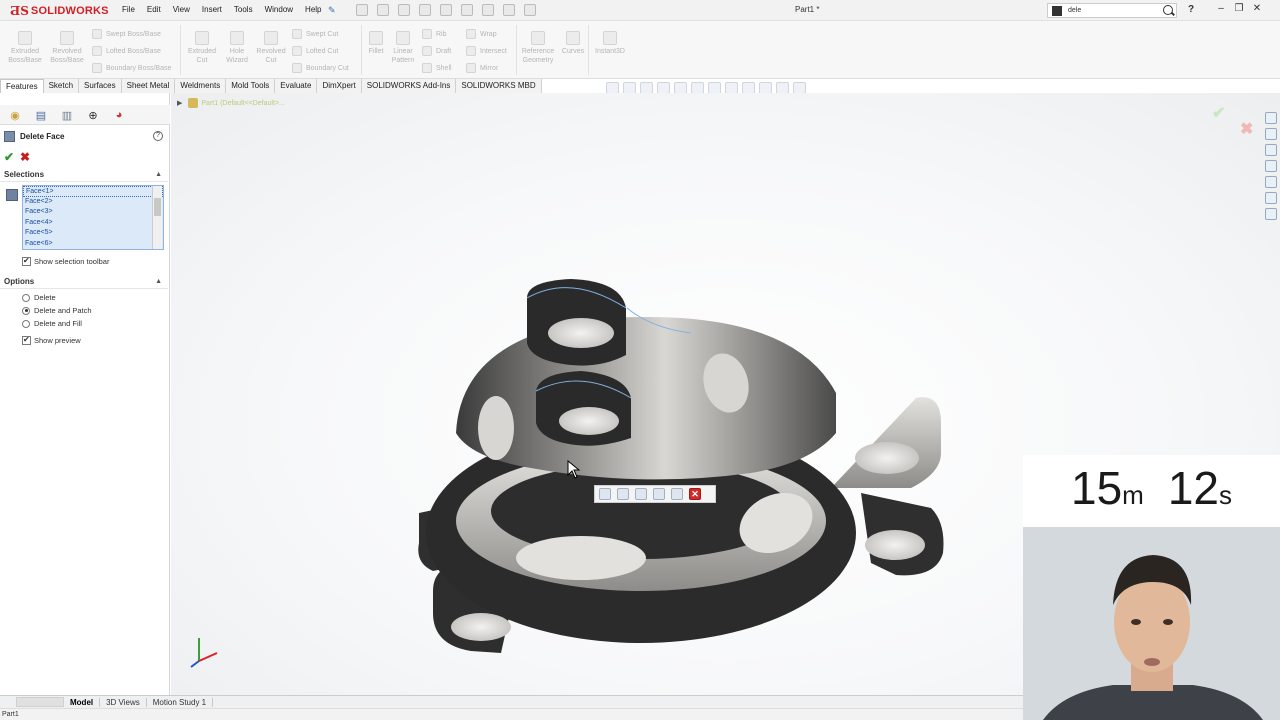 This screenshot has height=720, width=1280. I want to click on menu-tools: Tools, so click(243, 9).